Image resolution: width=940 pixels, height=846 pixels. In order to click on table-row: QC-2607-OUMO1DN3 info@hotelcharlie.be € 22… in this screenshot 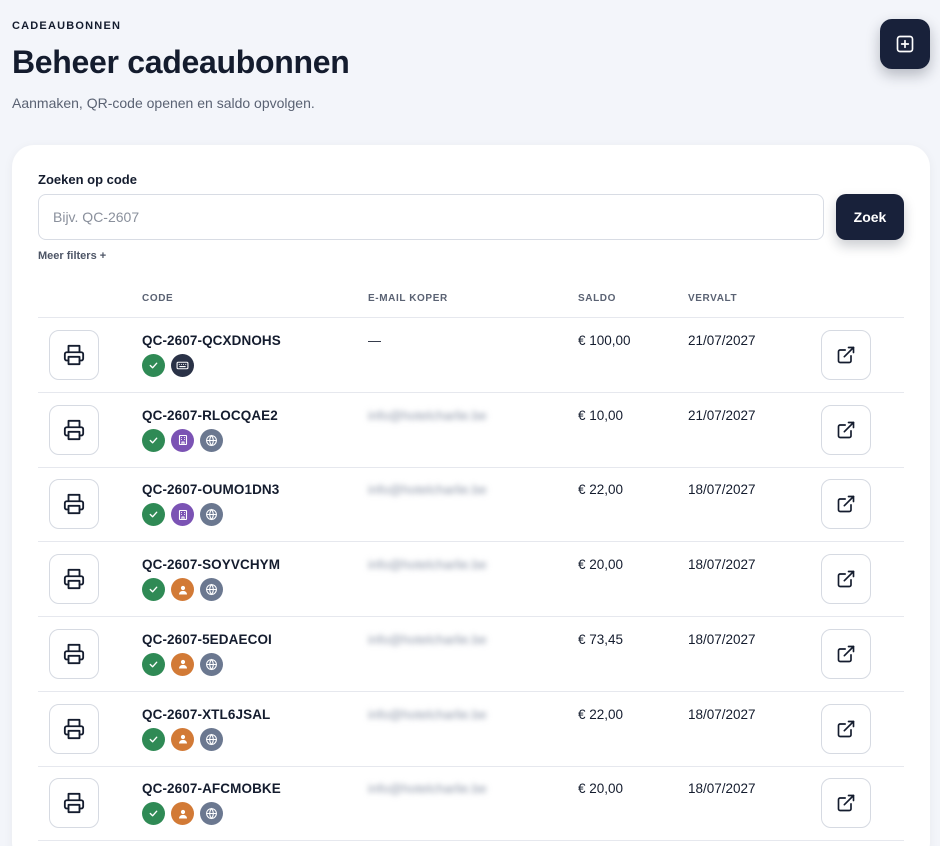, I will do `click(471, 505)`.